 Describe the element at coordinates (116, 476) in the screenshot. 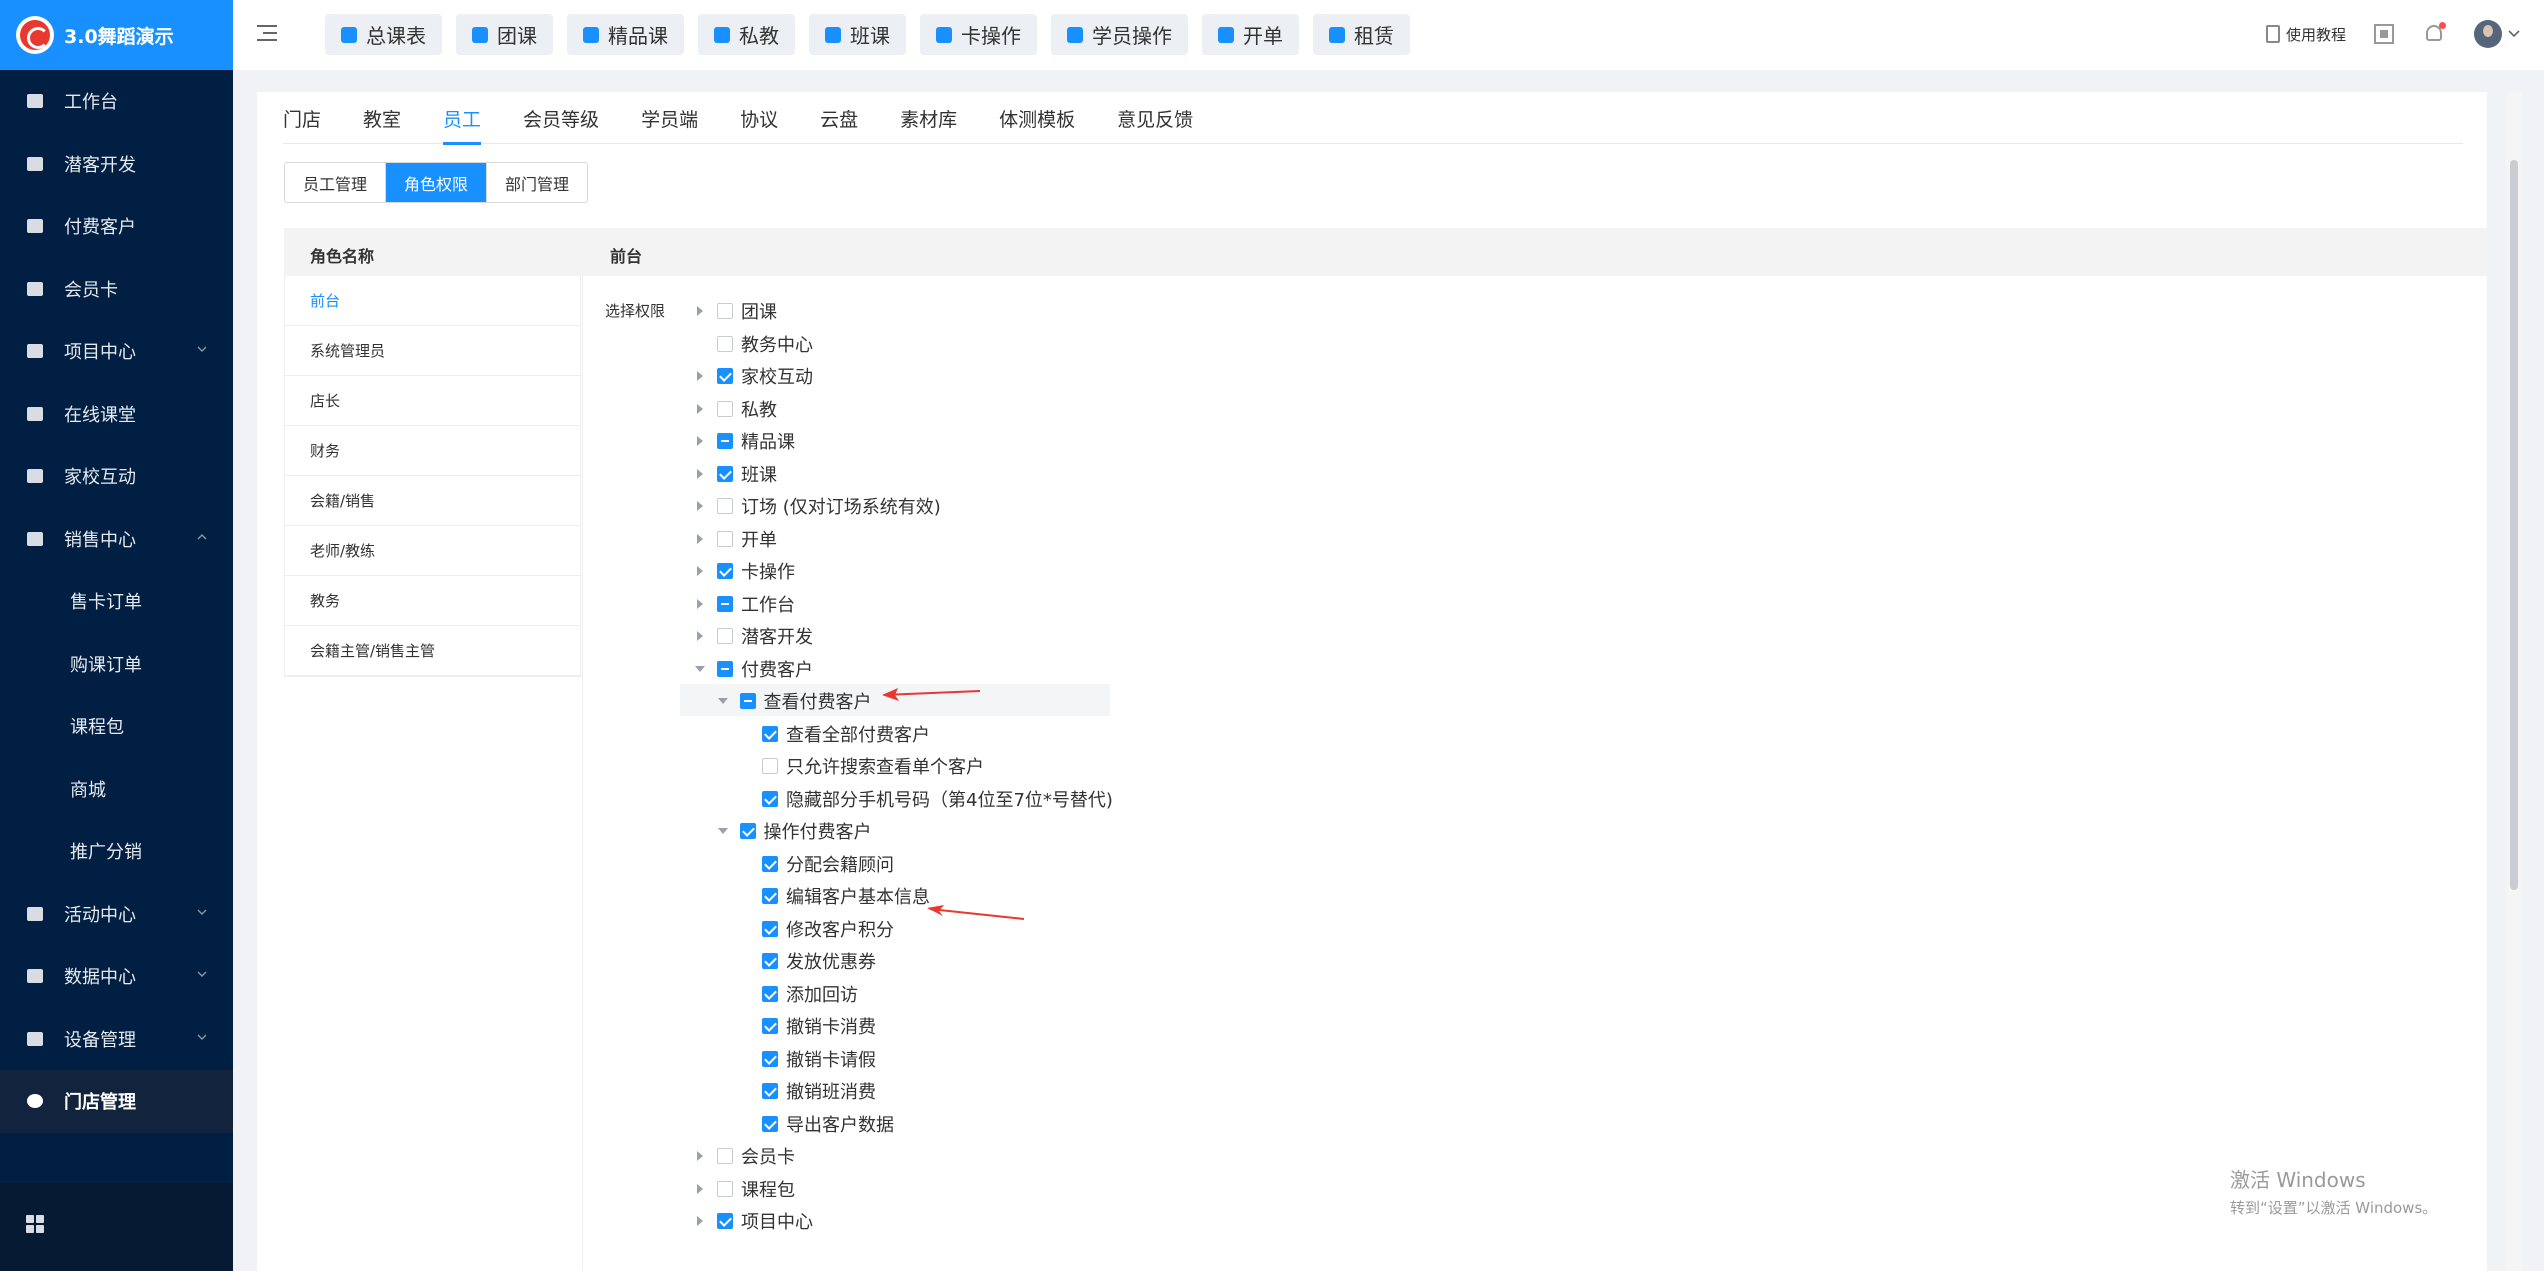

I see `sidebar-item: 家校互动` at that location.